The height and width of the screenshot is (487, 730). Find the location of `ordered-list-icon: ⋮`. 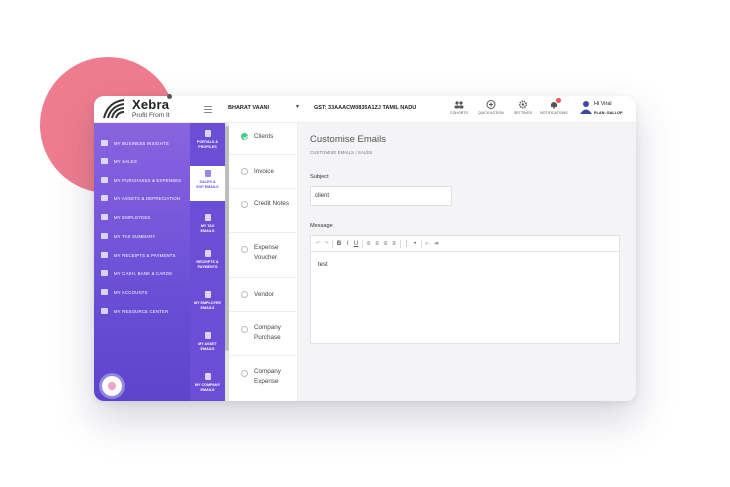

ordered-list-icon: ⋮ is located at coordinates (407, 244).